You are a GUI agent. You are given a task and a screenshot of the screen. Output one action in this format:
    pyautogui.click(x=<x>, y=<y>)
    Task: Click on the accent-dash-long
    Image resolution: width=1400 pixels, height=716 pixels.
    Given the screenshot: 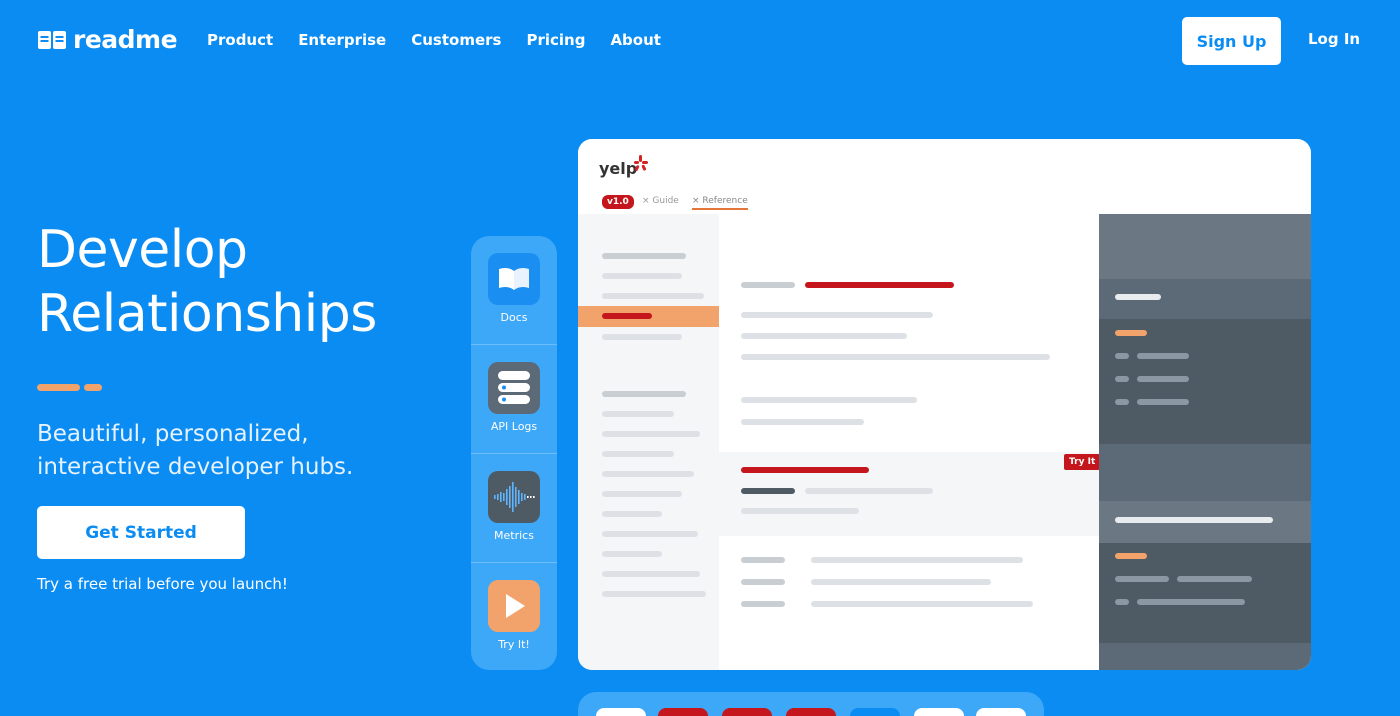 What is the action you would take?
    pyautogui.click(x=58, y=387)
    